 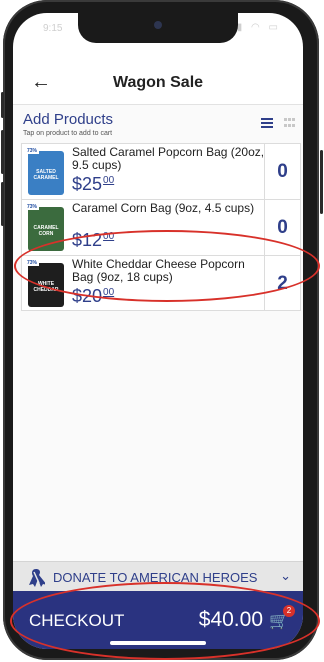 I want to click on list-view-icon, so click(x=267, y=123).